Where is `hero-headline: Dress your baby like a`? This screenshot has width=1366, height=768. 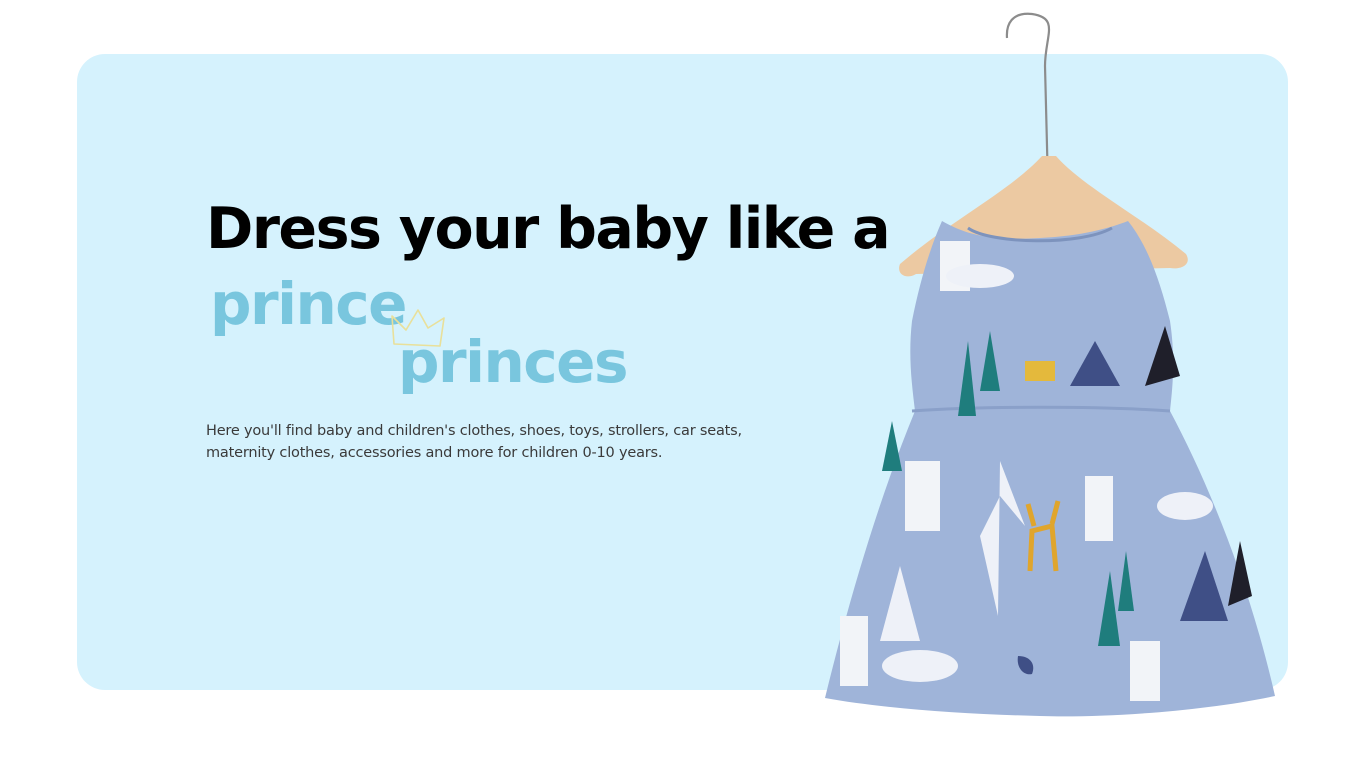
hero-headline: Dress your baby like a is located at coordinates (548, 229).